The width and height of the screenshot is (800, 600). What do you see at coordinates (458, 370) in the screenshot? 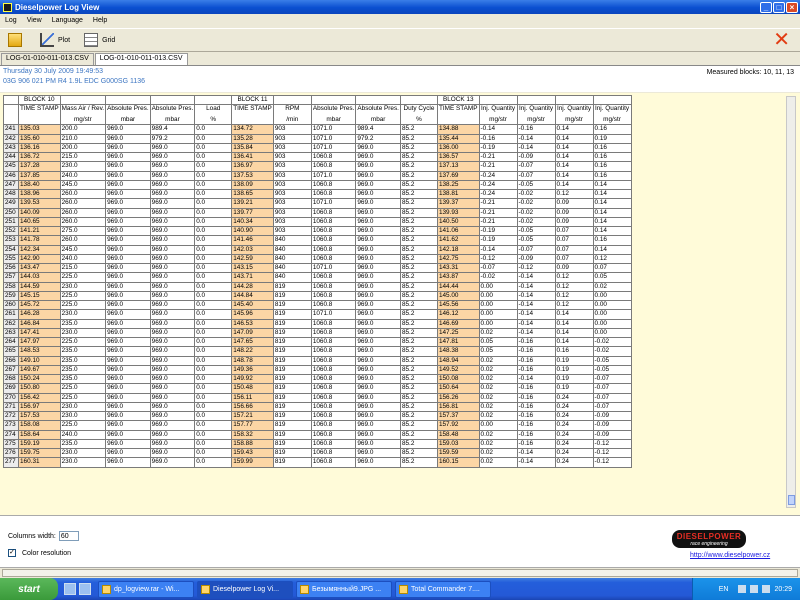
I see `grid-cell: 149.52` at bounding box center [458, 370].